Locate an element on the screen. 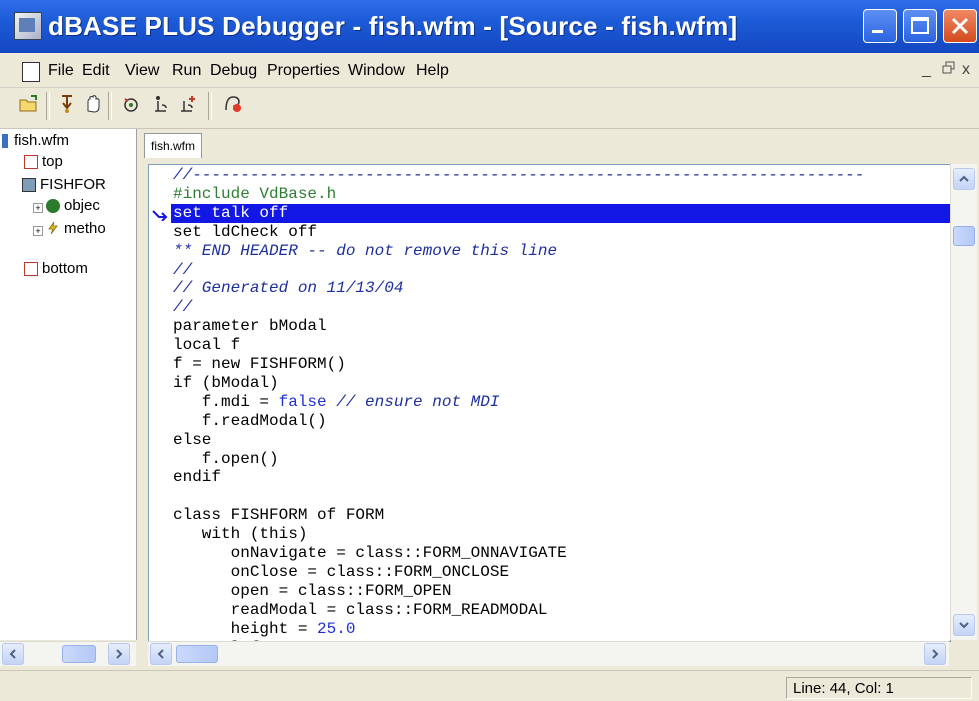  minimize-button is located at coordinates (880, 26).